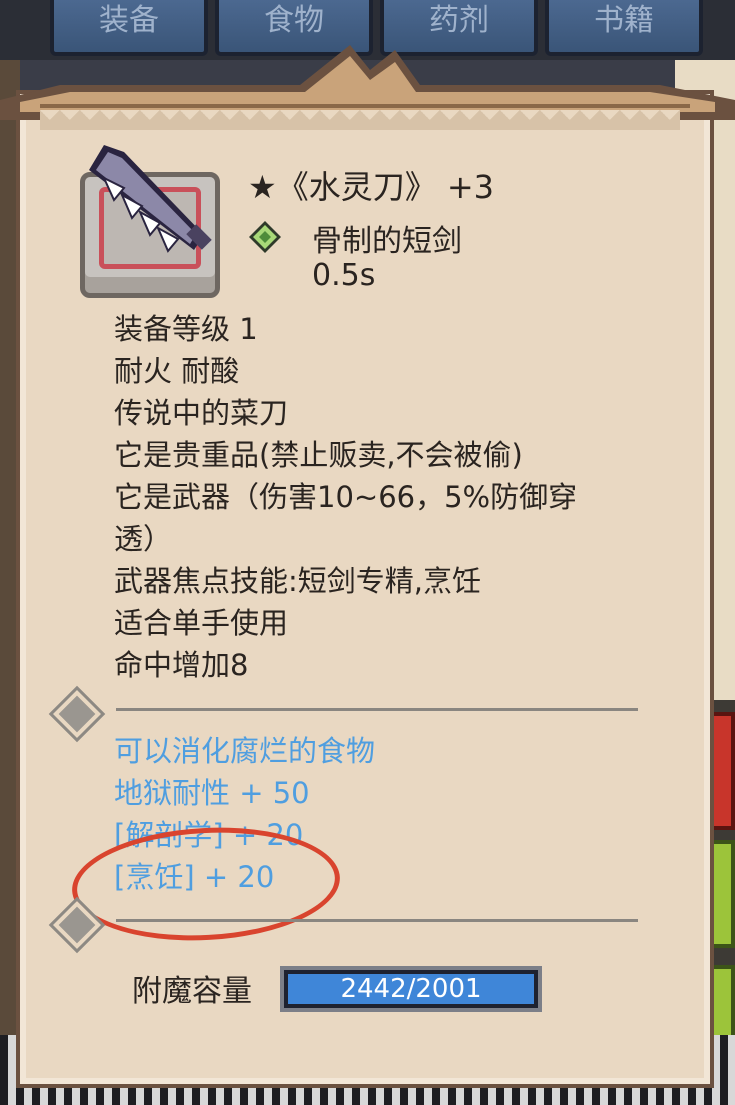 The height and width of the screenshot is (1105, 735). Describe the element at coordinates (387, 241) in the screenshot. I see `item-subtype: 骨制的短剑` at that location.